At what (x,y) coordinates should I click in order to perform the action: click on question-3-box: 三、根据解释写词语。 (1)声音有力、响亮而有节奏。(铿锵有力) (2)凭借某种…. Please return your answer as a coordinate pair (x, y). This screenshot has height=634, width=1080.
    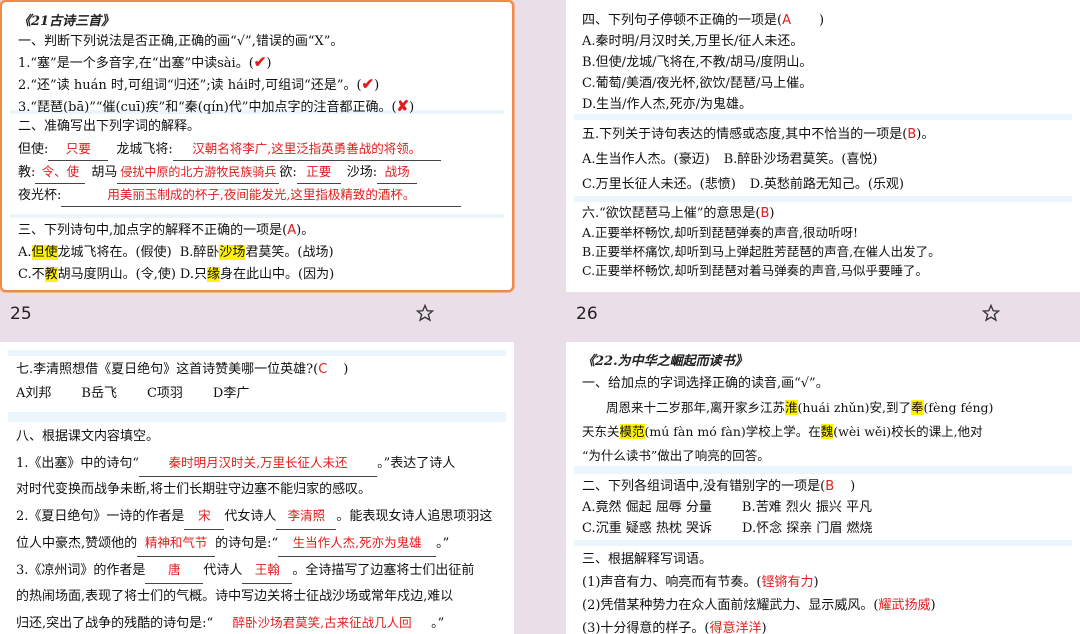
    Looking at the image, I should click on (823, 590).